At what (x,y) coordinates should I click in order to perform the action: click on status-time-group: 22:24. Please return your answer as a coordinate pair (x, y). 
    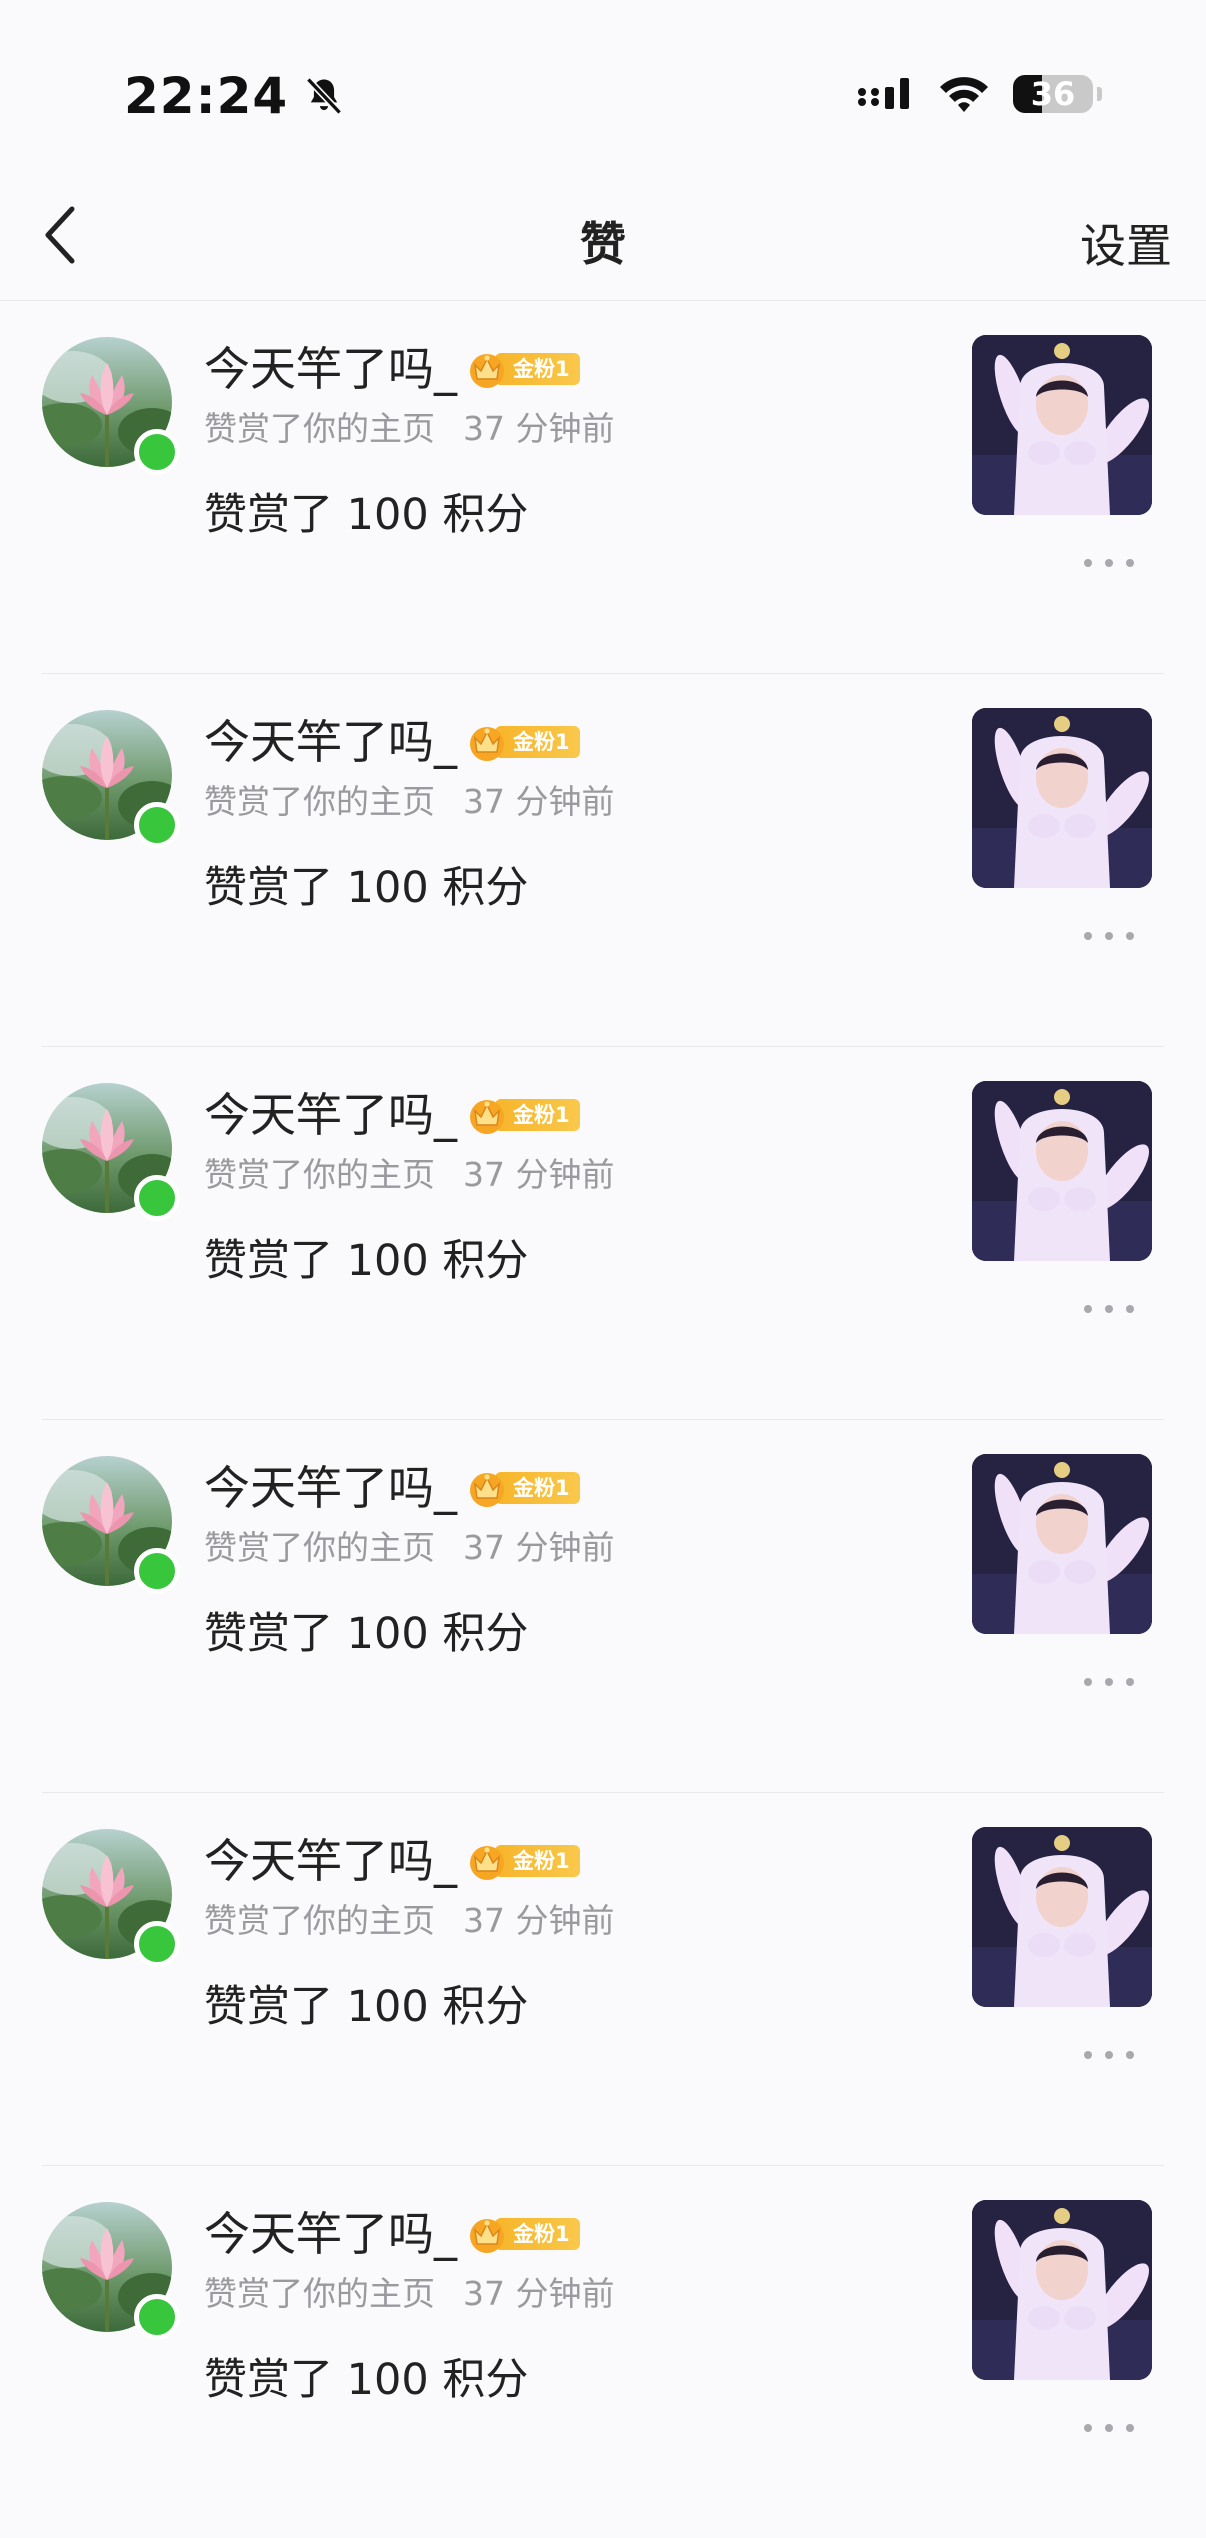
    Looking at the image, I should click on (235, 96).